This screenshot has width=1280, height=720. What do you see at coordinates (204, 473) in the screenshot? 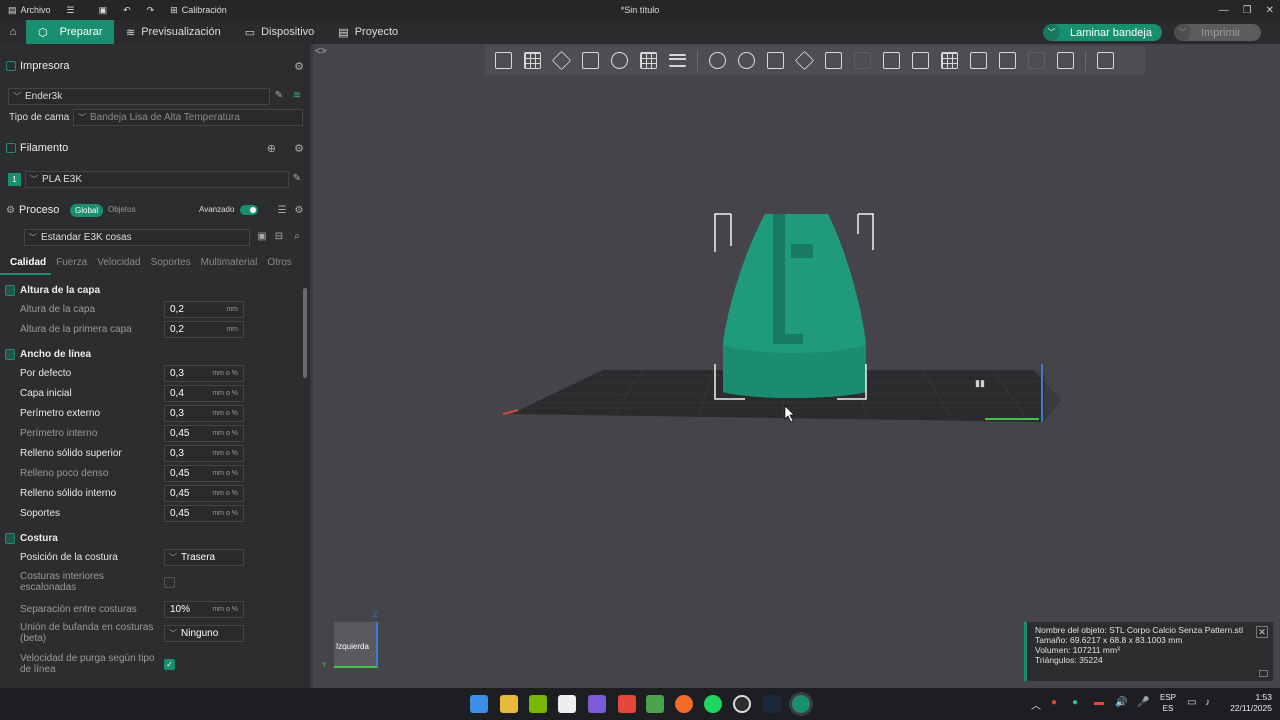
I see `line-sparse-input: 0,45 mm o %` at bounding box center [204, 473].